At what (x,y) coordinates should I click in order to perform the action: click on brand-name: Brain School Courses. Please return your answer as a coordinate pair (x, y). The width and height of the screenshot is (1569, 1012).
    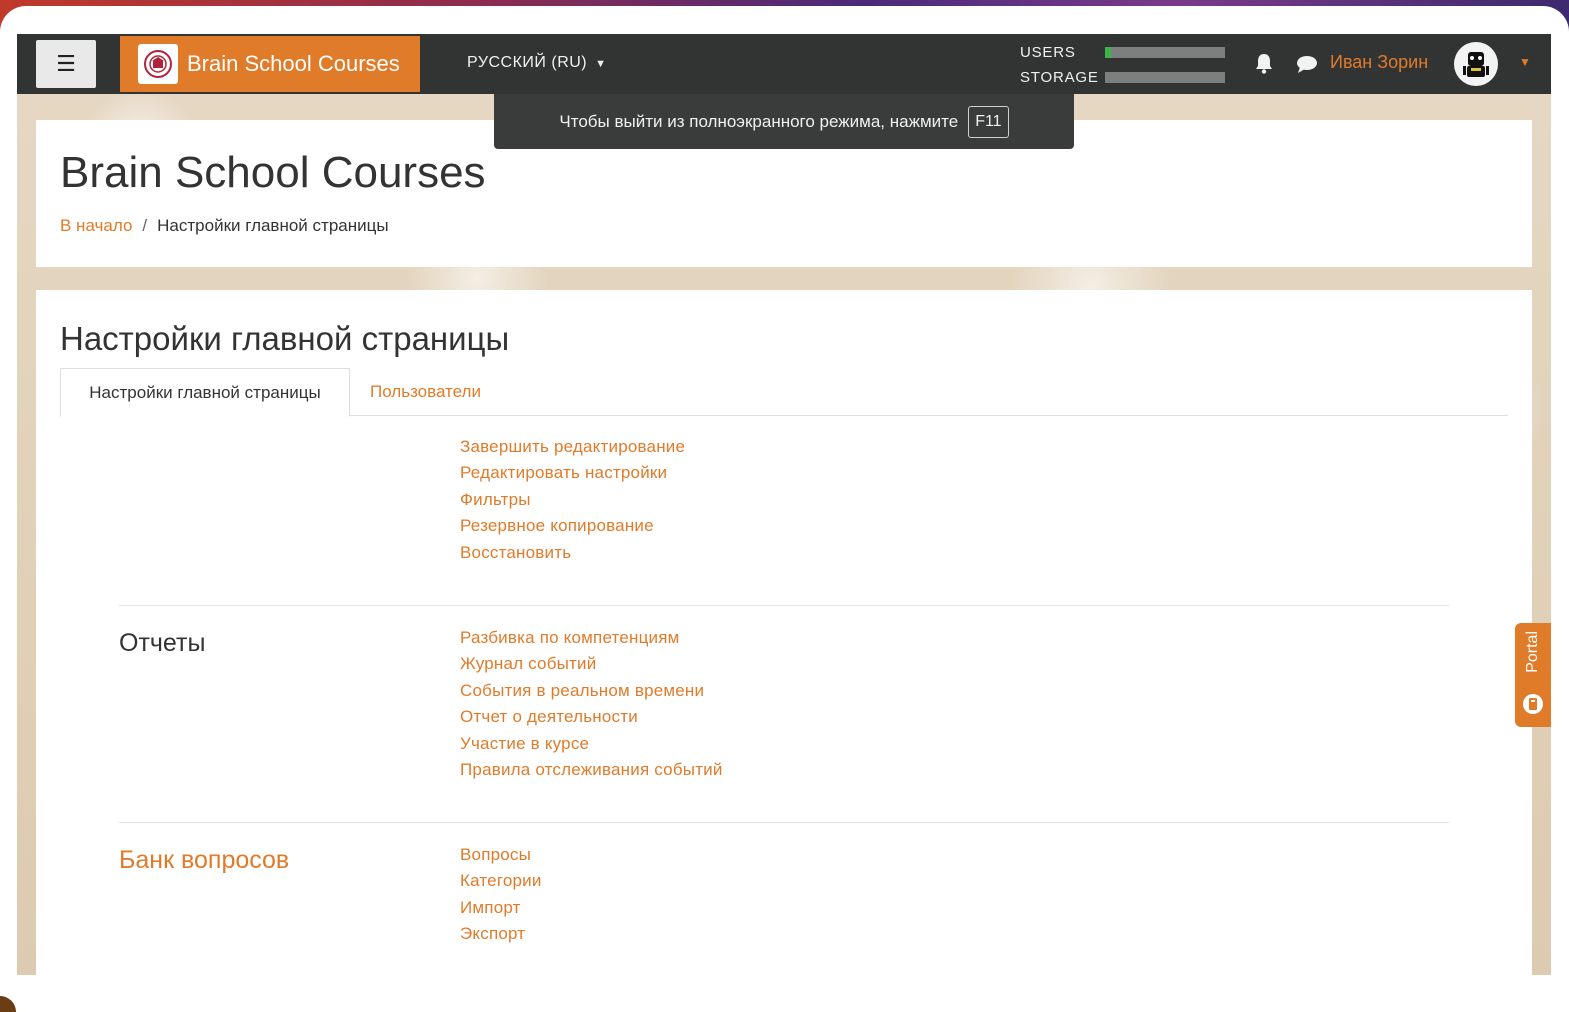
    Looking at the image, I should click on (293, 63).